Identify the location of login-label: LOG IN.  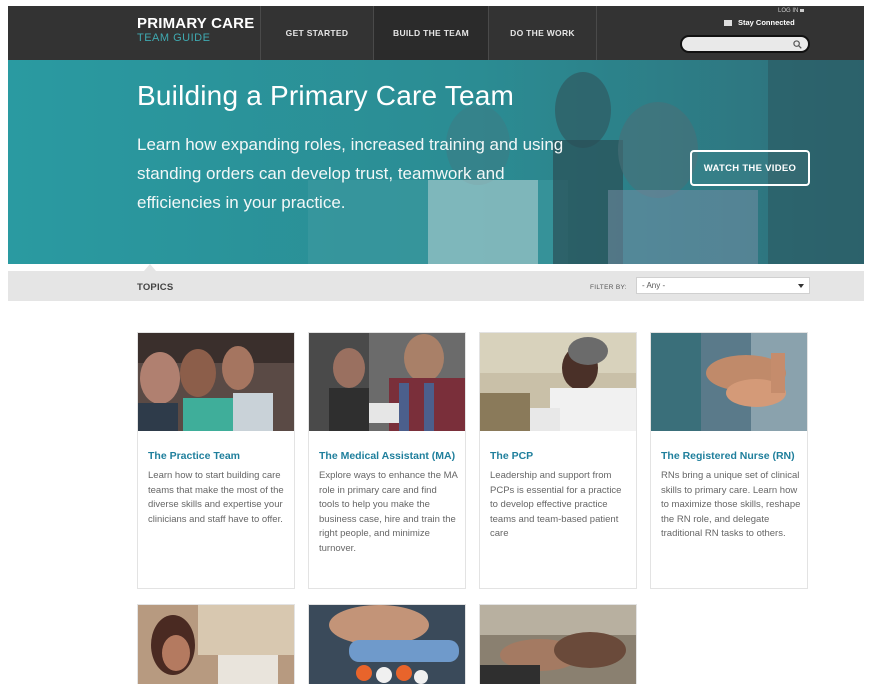
(788, 11).